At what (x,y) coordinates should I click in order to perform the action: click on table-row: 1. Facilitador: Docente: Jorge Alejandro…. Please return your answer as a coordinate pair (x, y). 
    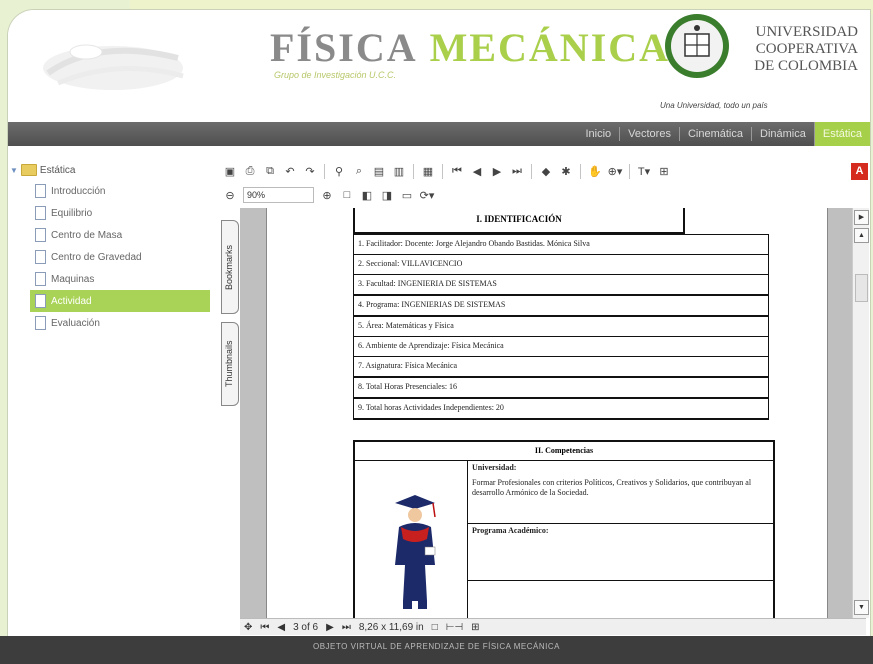
    Looking at the image, I should click on (561, 244).